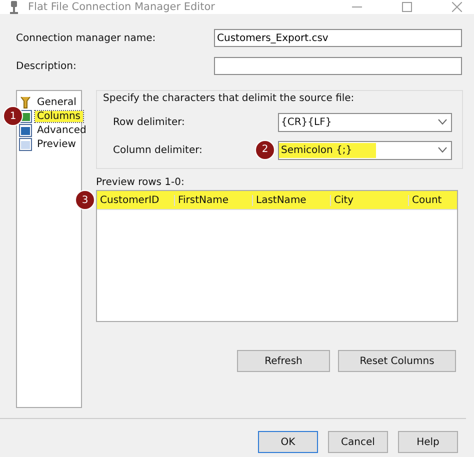 The height and width of the screenshot is (457, 474). What do you see at coordinates (338, 66) in the screenshot?
I see `input-field` at bounding box center [338, 66].